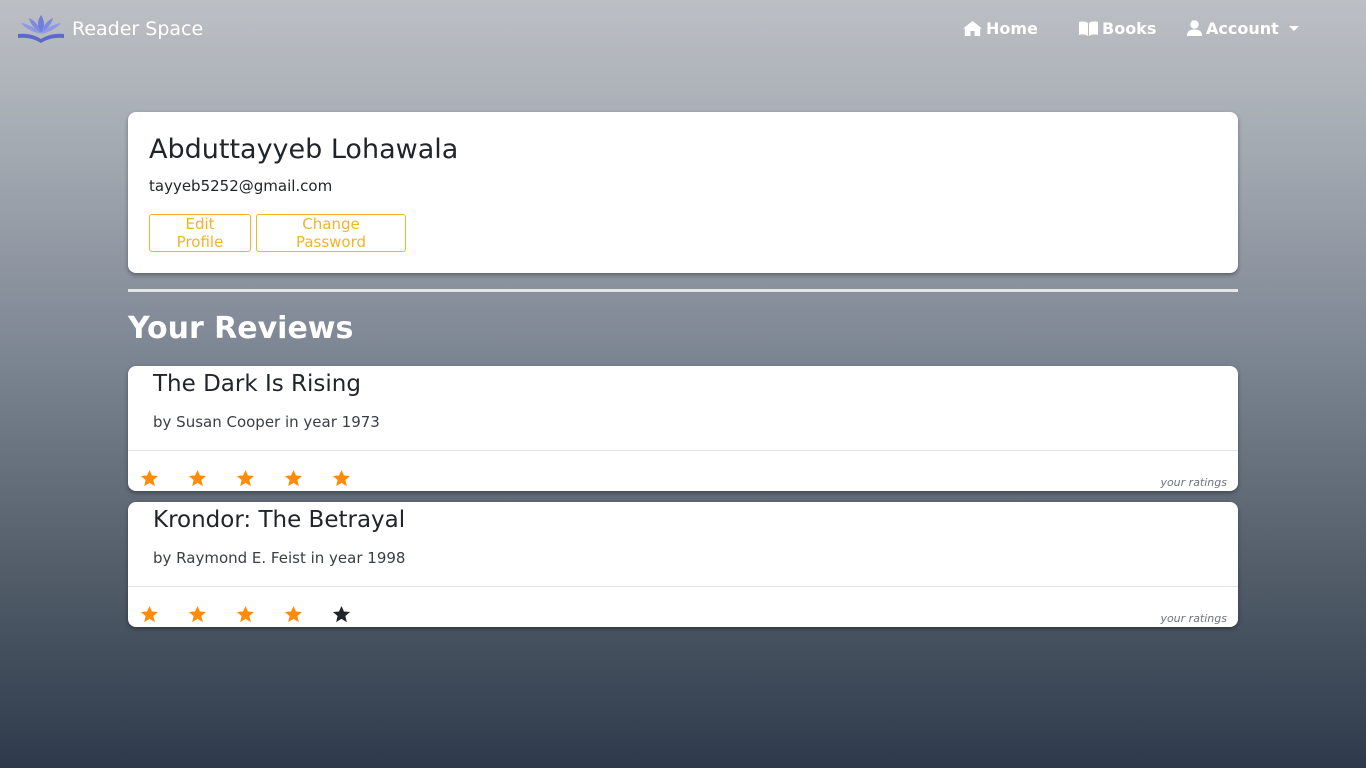 This screenshot has height=768, width=1366. I want to click on chevron-down-icon, so click(1293, 28).